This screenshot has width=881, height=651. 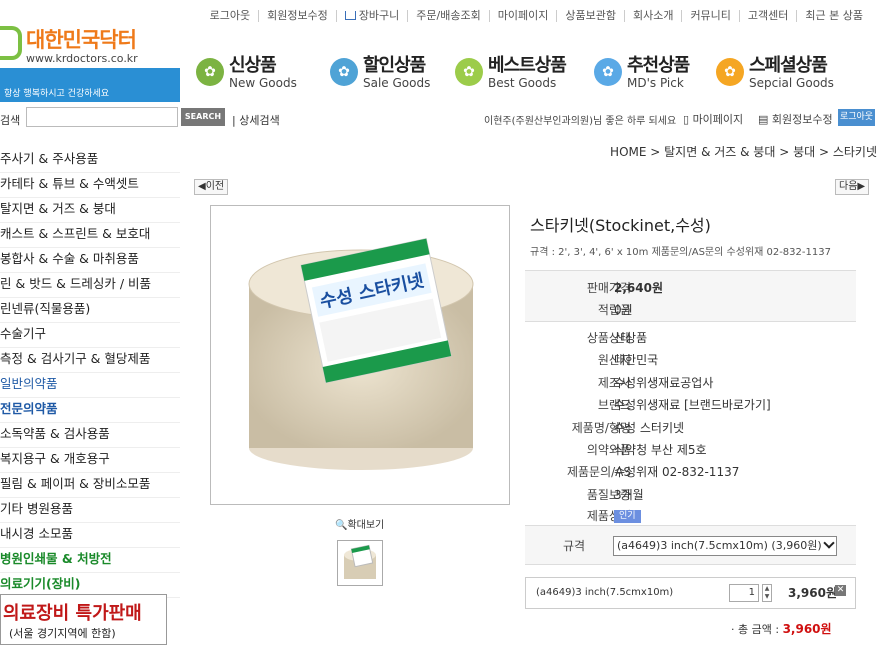 I want to click on sidebar-item: 복지용구 & 개호용구, so click(x=90, y=460).